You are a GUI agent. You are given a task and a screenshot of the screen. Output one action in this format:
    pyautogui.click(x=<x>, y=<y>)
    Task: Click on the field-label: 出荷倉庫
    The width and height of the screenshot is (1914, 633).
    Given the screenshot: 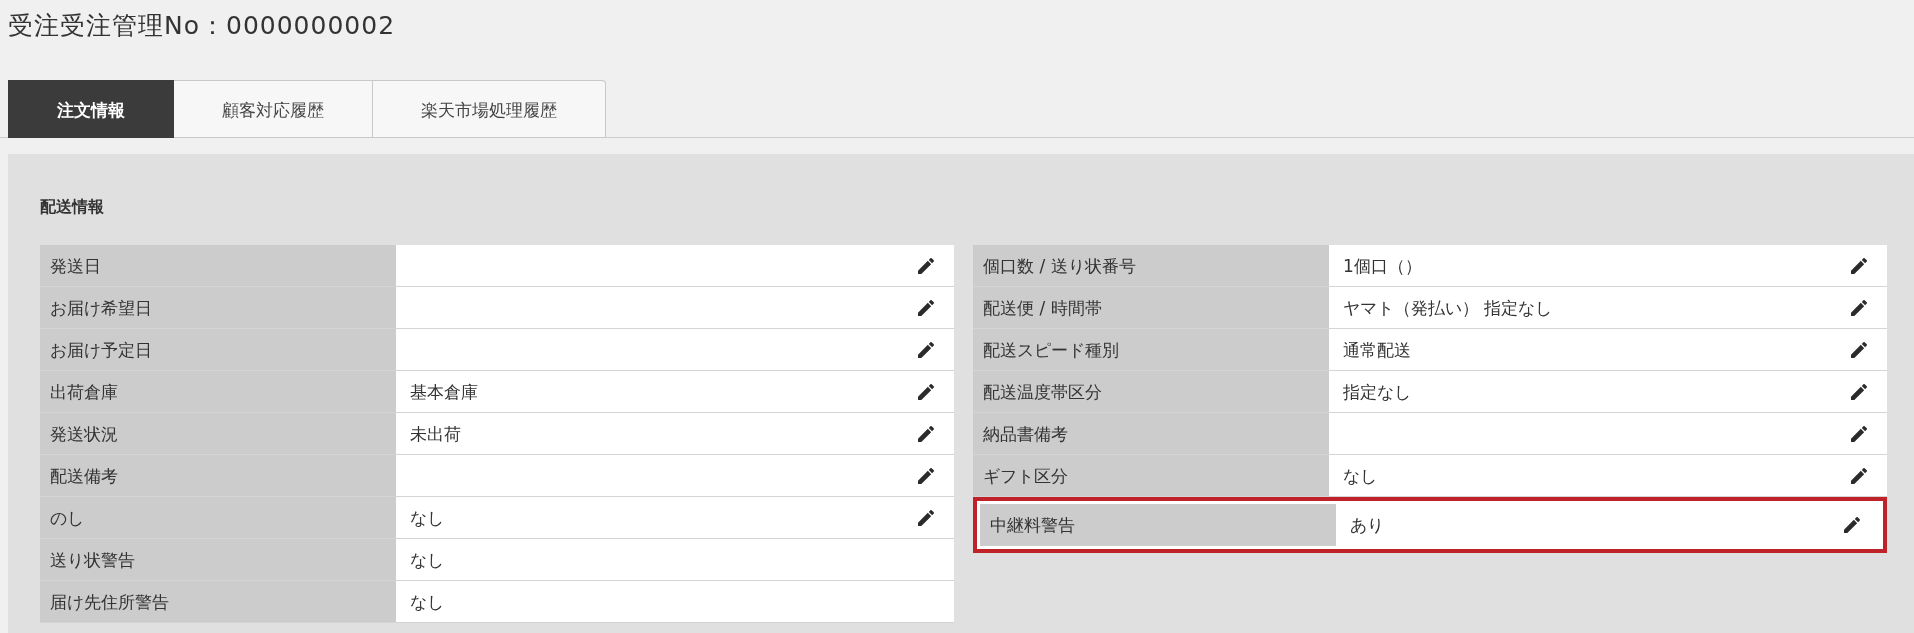 What is the action you would take?
    pyautogui.click(x=218, y=391)
    